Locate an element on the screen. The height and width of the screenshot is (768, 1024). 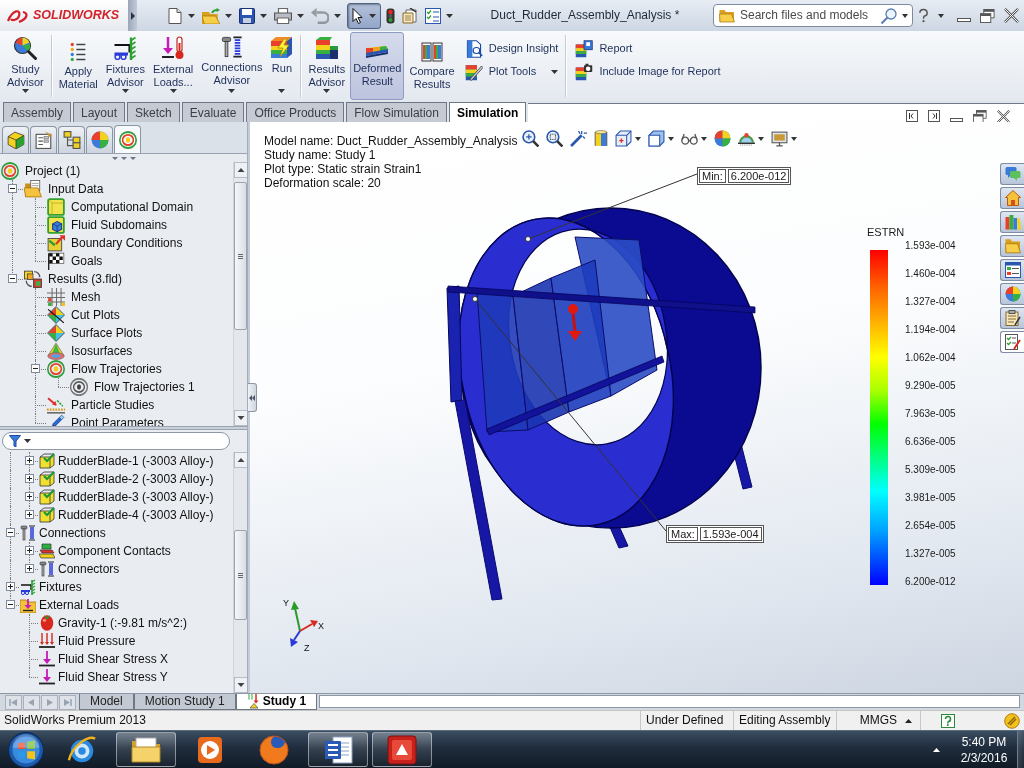
ribbon-button: Fixtures Advisor is located at coordinates (125, 66).